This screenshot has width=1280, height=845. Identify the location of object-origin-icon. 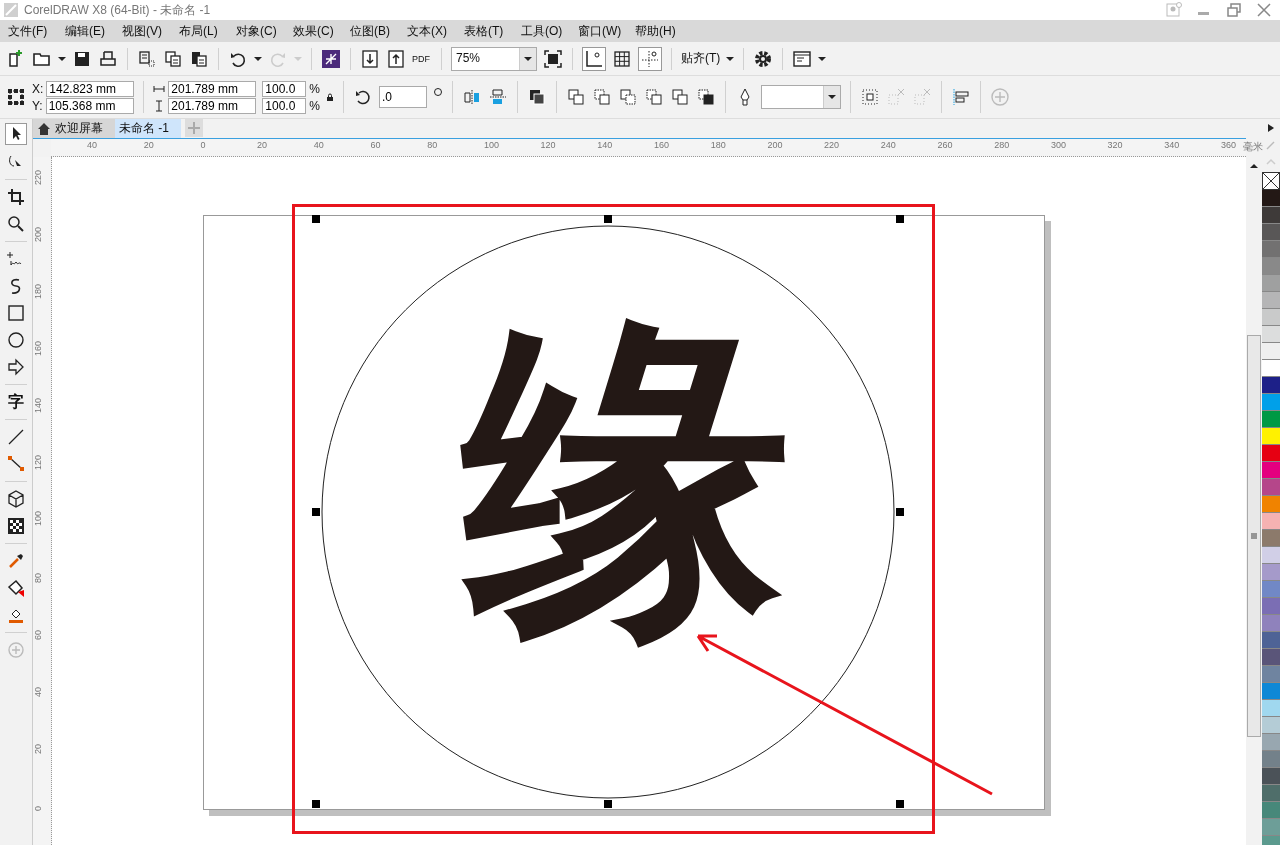
(16, 97).